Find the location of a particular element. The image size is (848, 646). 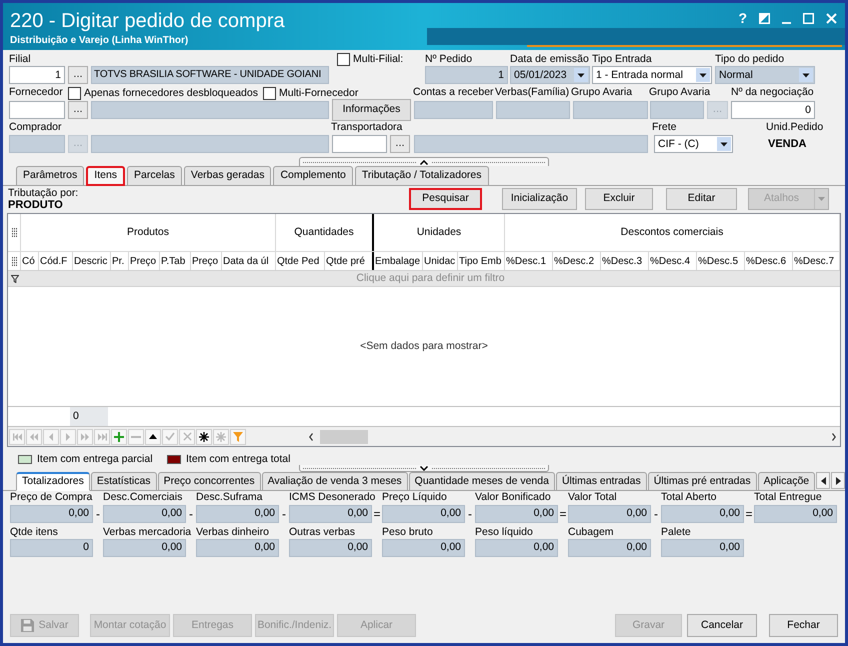

checkbox-label: Multi-Fornecedor is located at coordinates (318, 93).